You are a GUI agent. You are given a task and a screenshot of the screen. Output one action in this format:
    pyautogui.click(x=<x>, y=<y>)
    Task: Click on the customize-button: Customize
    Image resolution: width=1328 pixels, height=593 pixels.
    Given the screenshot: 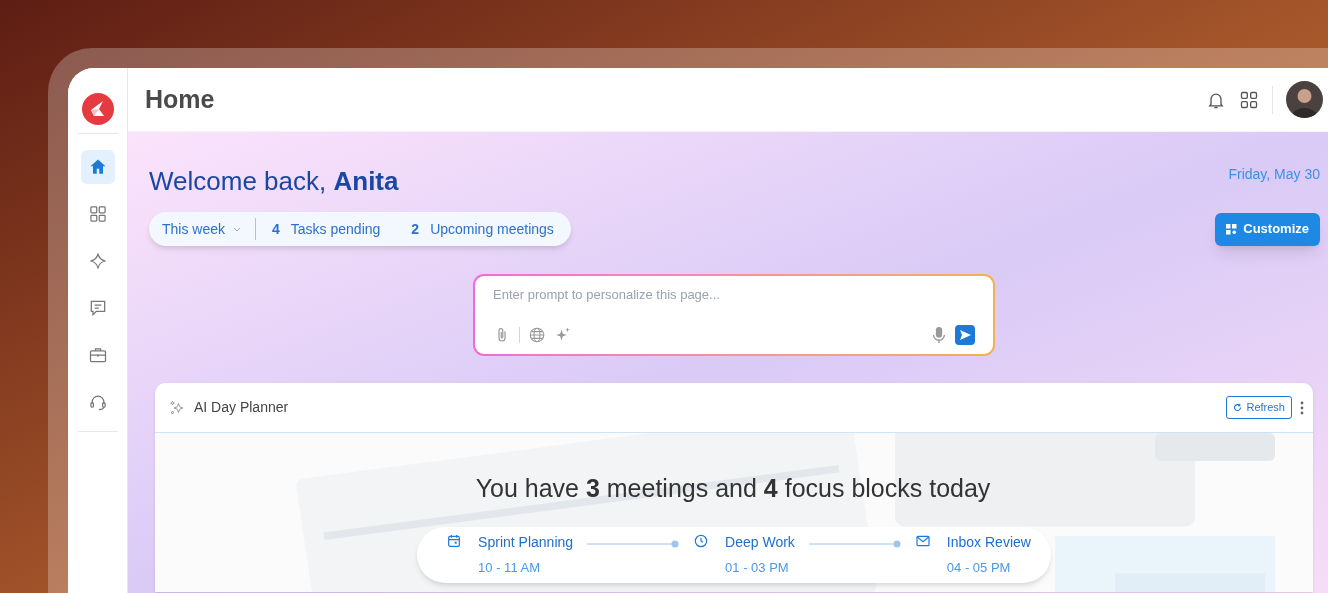 What is the action you would take?
    pyautogui.click(x=1267, y=229)
    